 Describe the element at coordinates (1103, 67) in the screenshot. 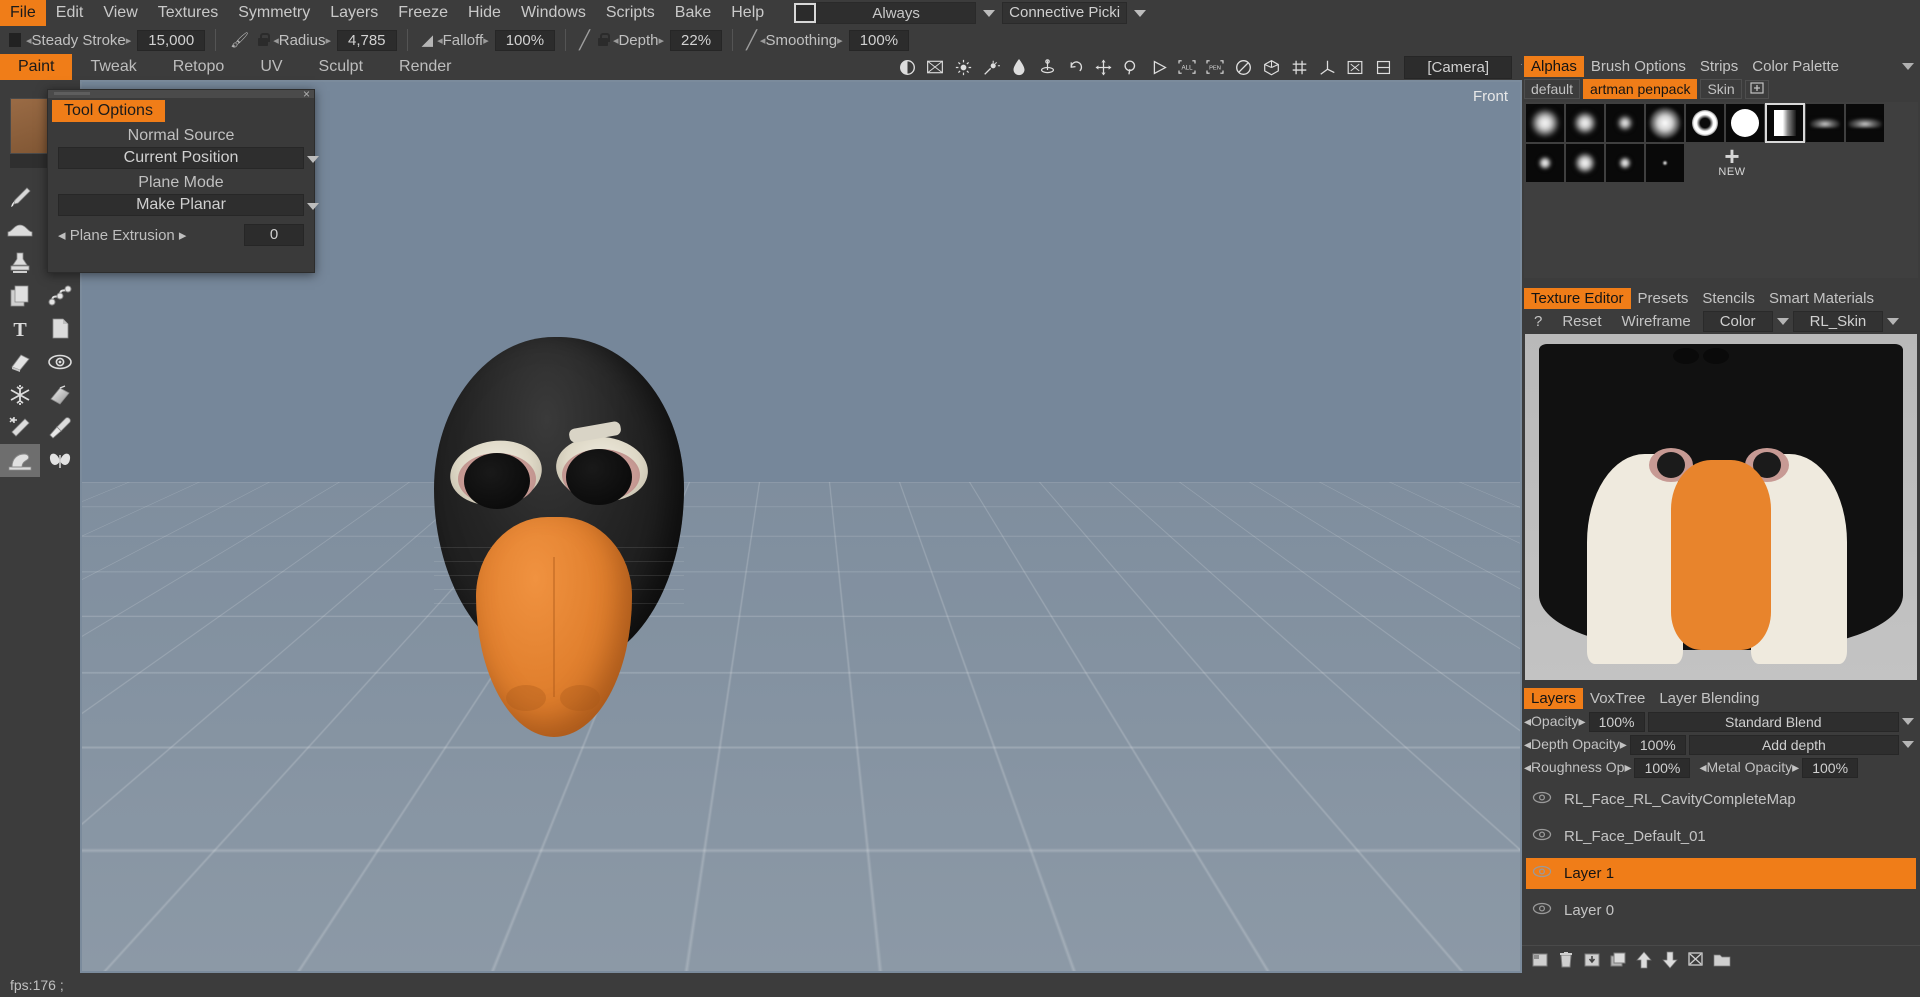

I see `move-icon` at that location.